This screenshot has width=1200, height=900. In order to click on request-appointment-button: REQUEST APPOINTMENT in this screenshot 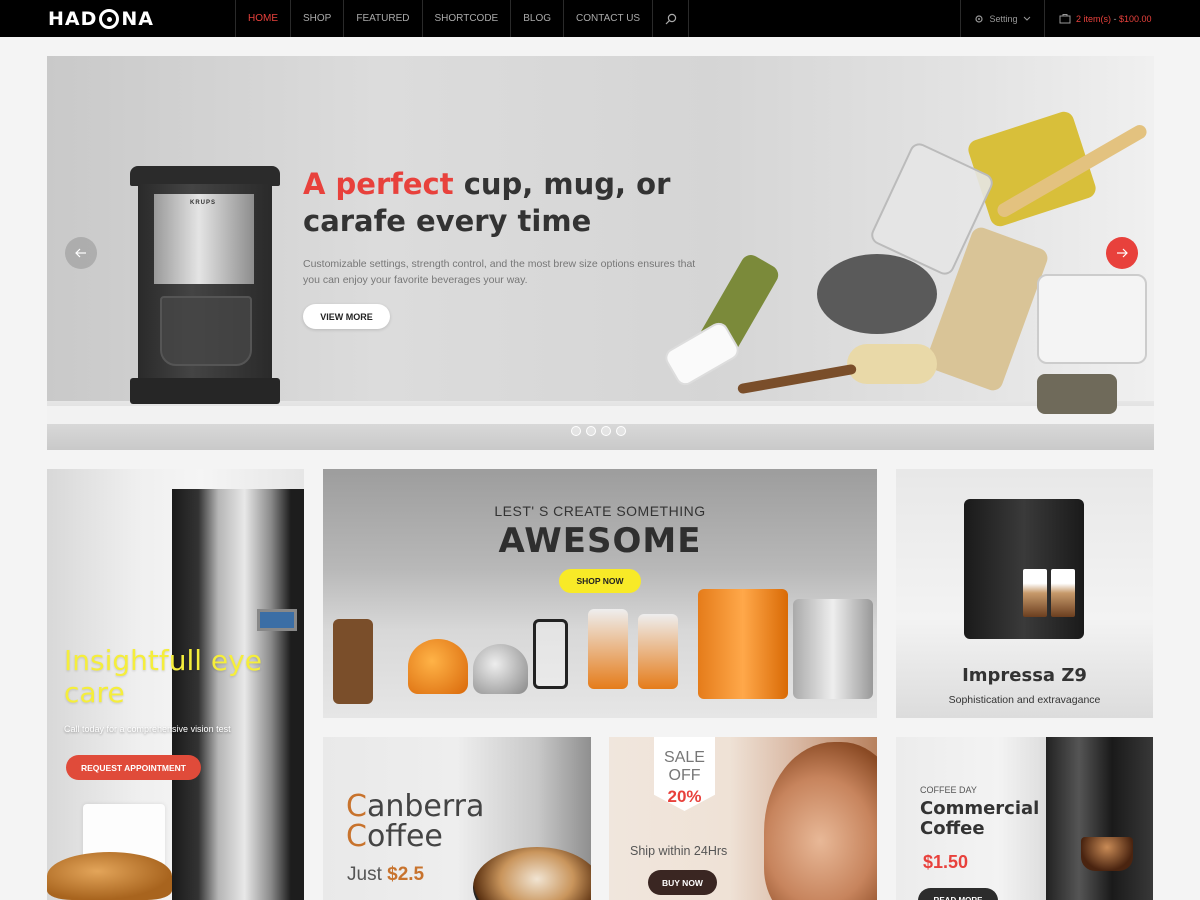, I will do `click(133, 767)`.